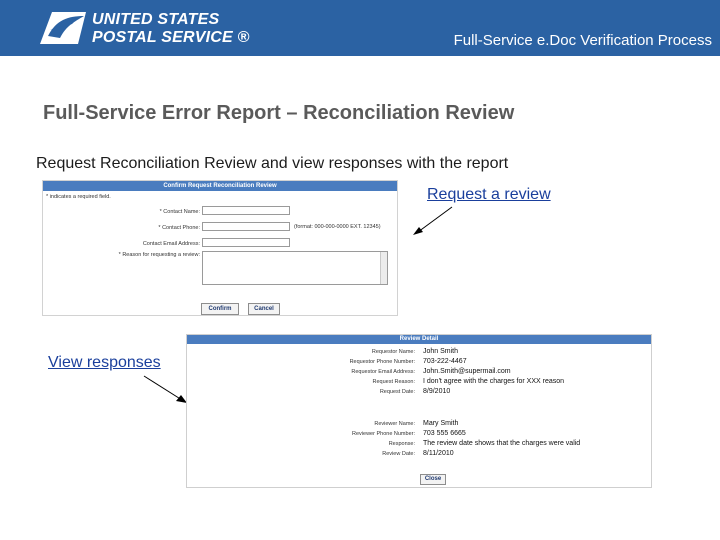  Describe the element at coordinates (441, 423) in the screenshot. I see `reviewer-name-value: Mary Smith` at that location.